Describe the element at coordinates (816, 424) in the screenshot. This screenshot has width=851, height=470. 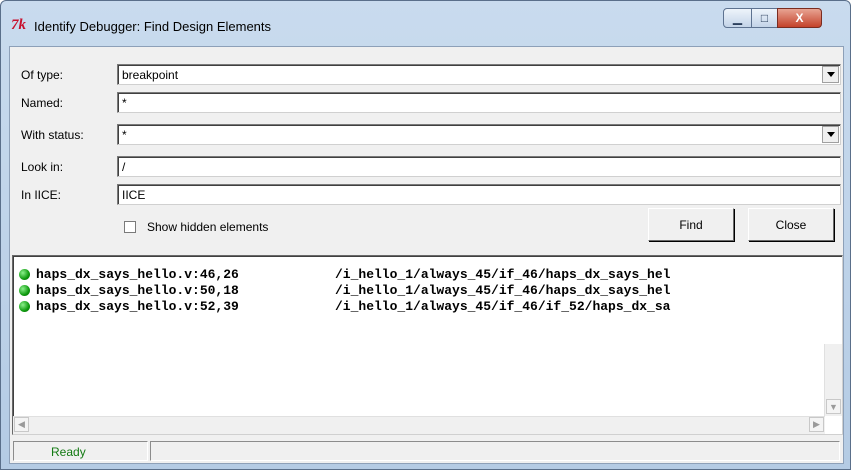
I see `scroll-right-arrow-icon: ▶` at that location.